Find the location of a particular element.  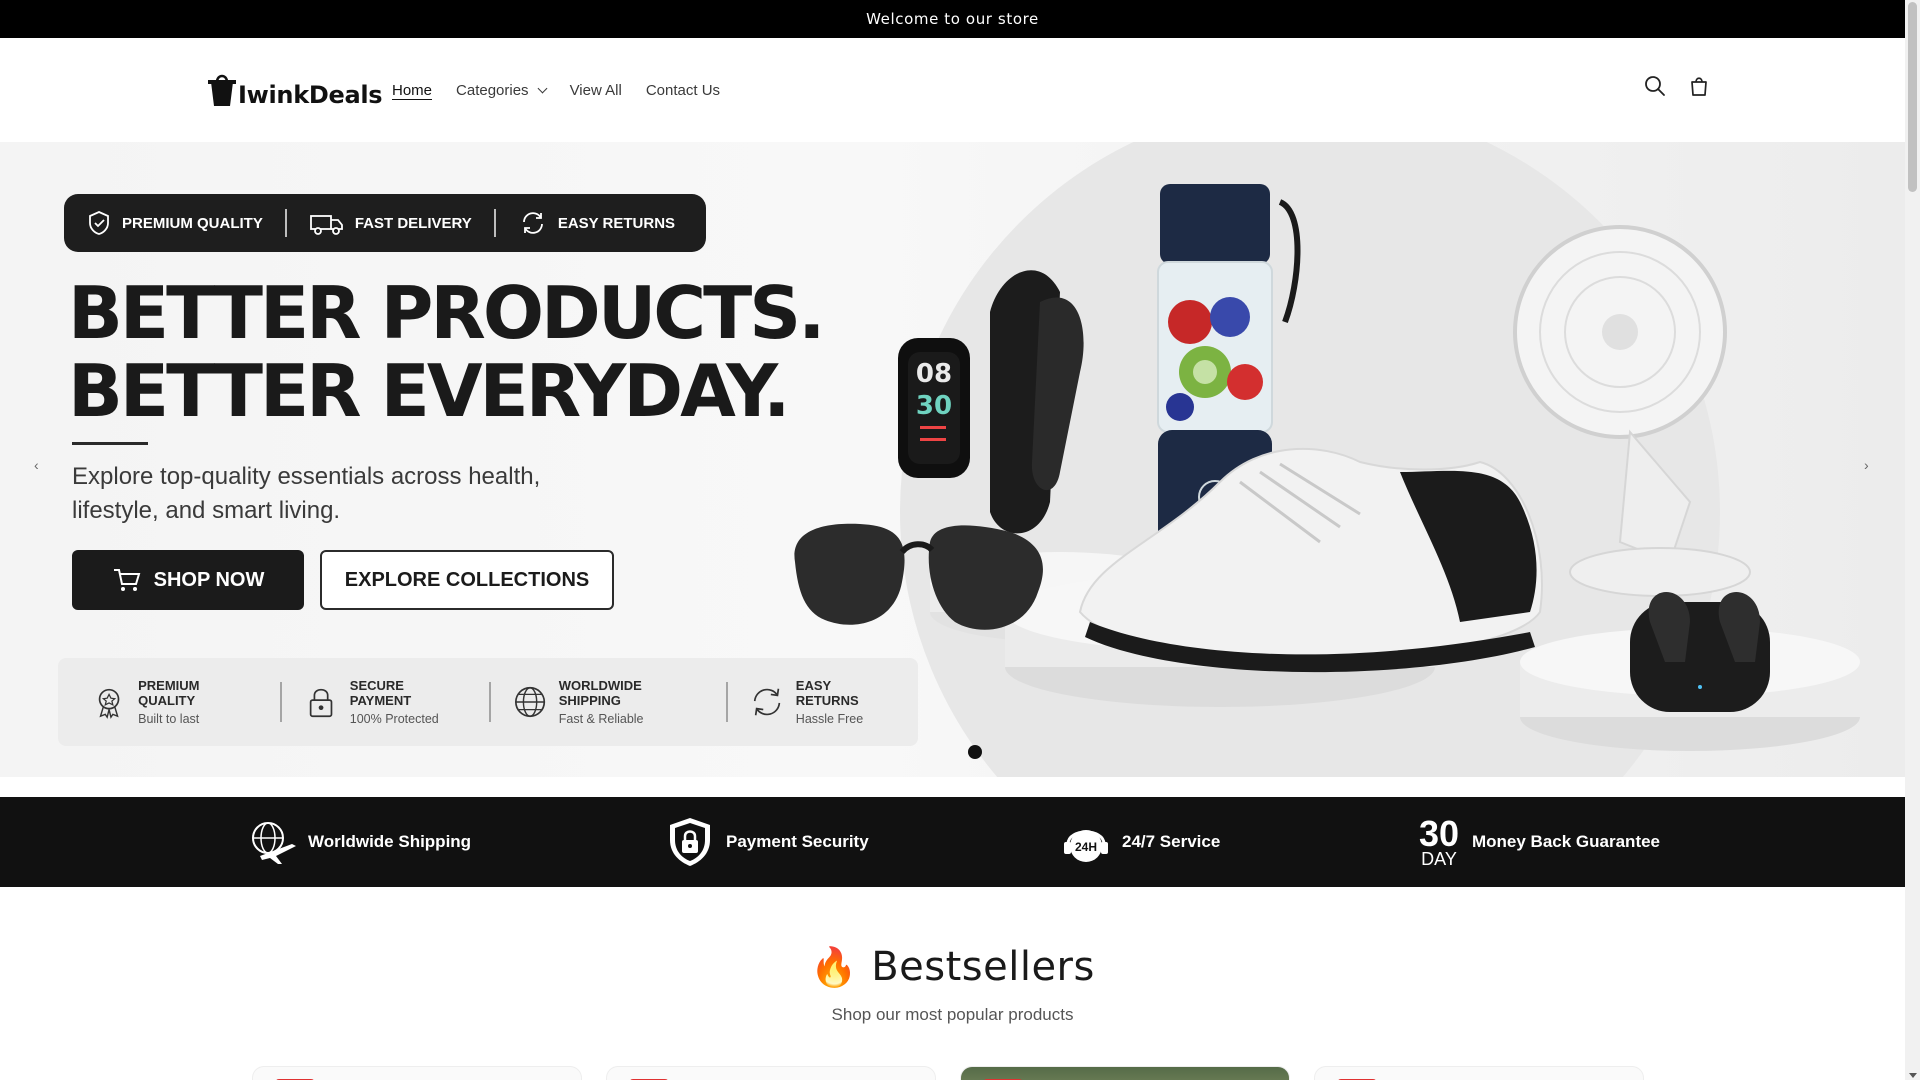

sunglasses-image is located at coordinates (918, 576).